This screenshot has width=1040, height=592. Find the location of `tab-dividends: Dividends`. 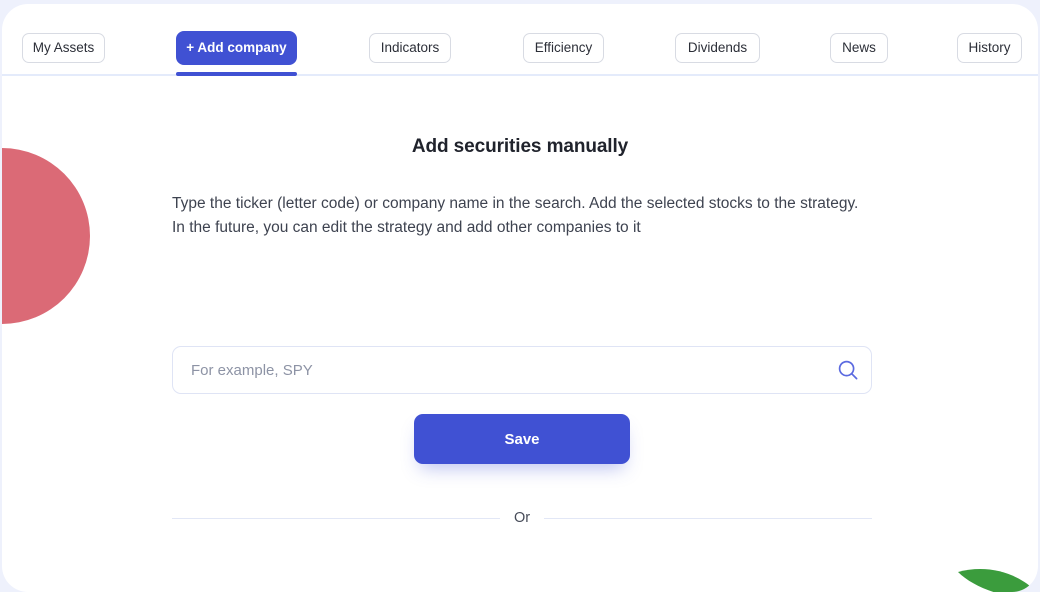

tab-dividends: Dividends is located at coordinates (717, 48).